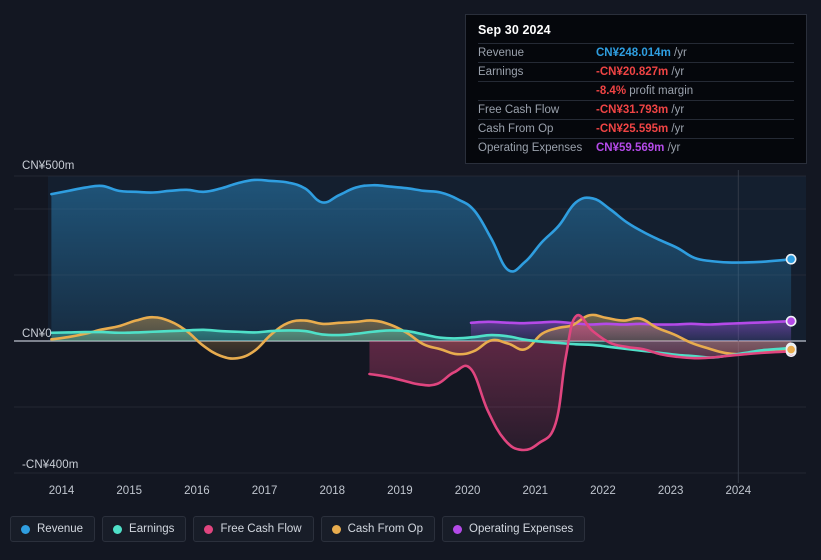 This screenshot has height=560, width=821. I want to click on tooltip-row: -8.4% profit margin, so click(636, 90).